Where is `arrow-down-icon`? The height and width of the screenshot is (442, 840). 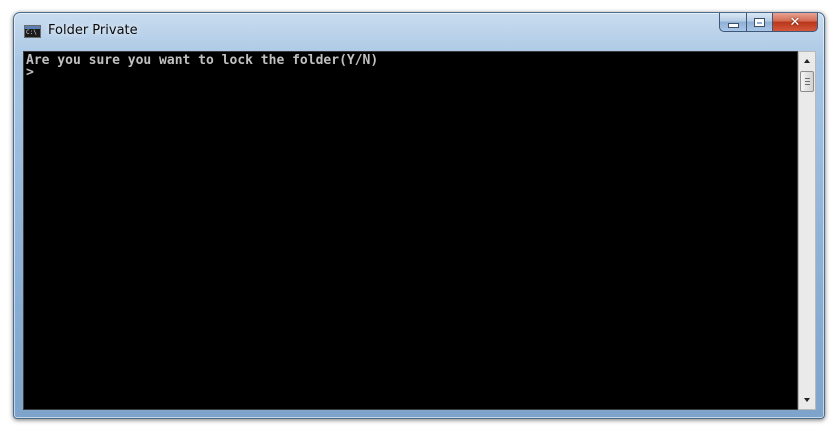 arrow-down-icon is located at coordinates (807, 400).